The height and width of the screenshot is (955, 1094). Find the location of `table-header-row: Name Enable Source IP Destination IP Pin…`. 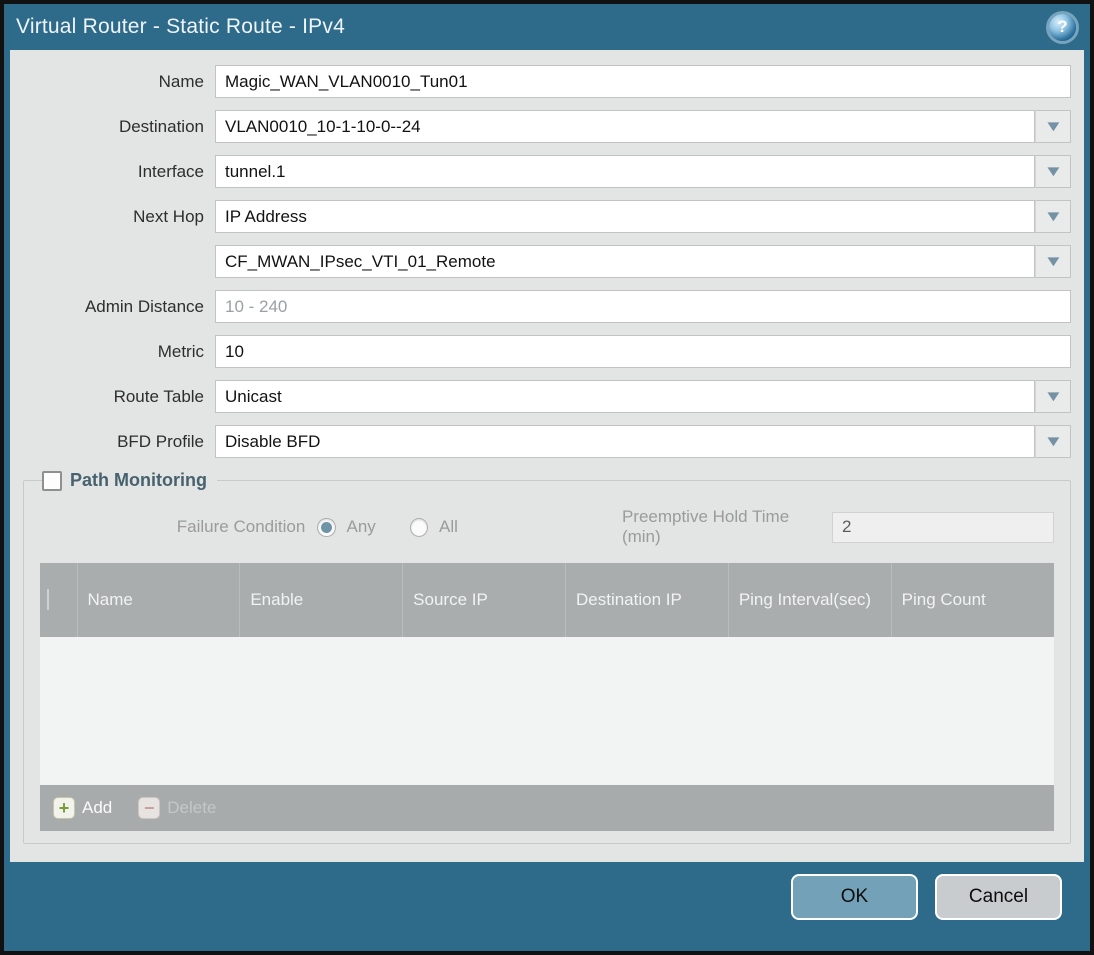

table-header-row: Name Enable Source IP Destination IP Pin… is located at coordinates (547, 600).